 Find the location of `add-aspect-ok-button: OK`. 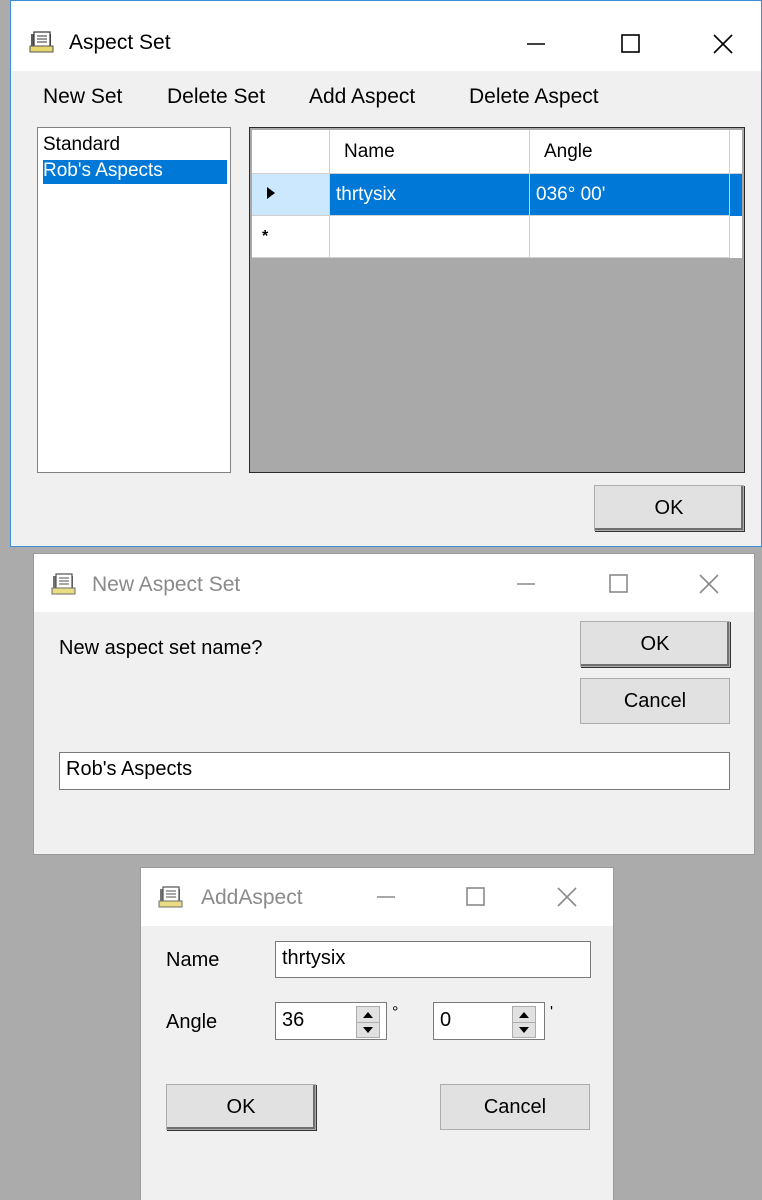

add-aspect-ok-button: OK is located at coordinates (241, 1107).